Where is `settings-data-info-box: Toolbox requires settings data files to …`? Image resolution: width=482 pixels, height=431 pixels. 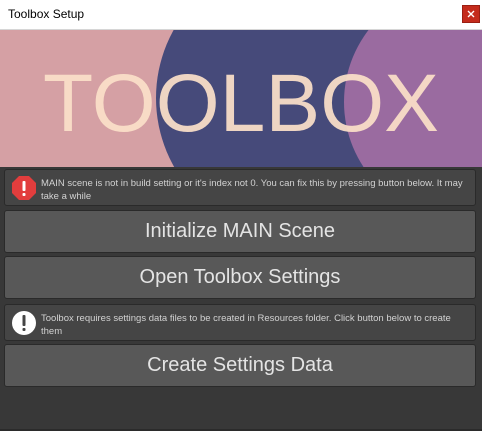 settings-data-info-box: Toolbox requires settings data files to … is located at coordinates (240, 322).